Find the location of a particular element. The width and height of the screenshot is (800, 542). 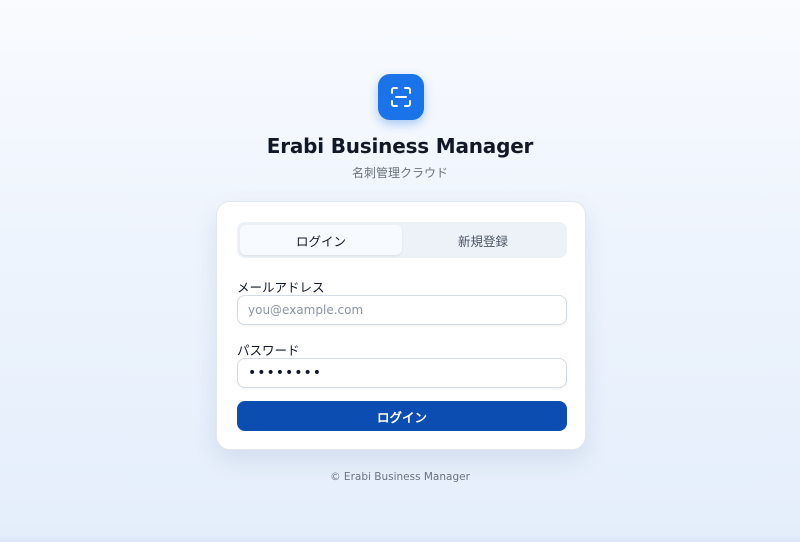

scan-icon is located at coordinates (401, 97).